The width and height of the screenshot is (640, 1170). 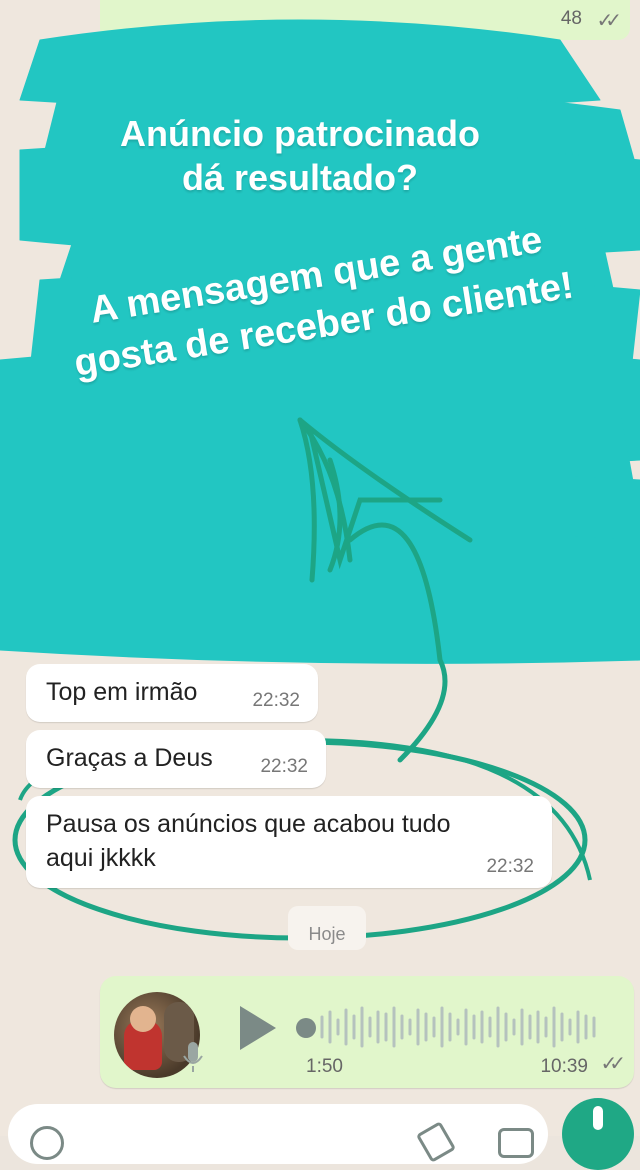 I want to click on message-text-line2: aqui jkkkk, so click(x=101, y=858).